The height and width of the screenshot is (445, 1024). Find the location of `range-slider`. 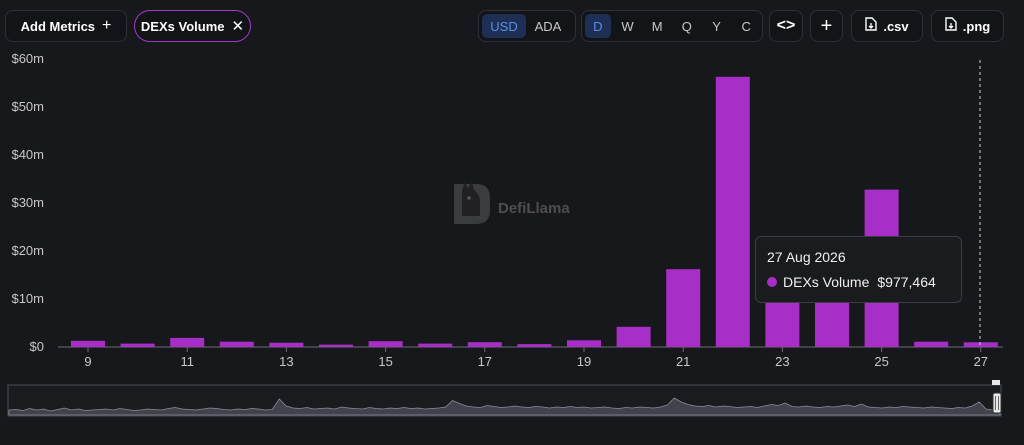

range-slider is located at coordinates (504, 398).